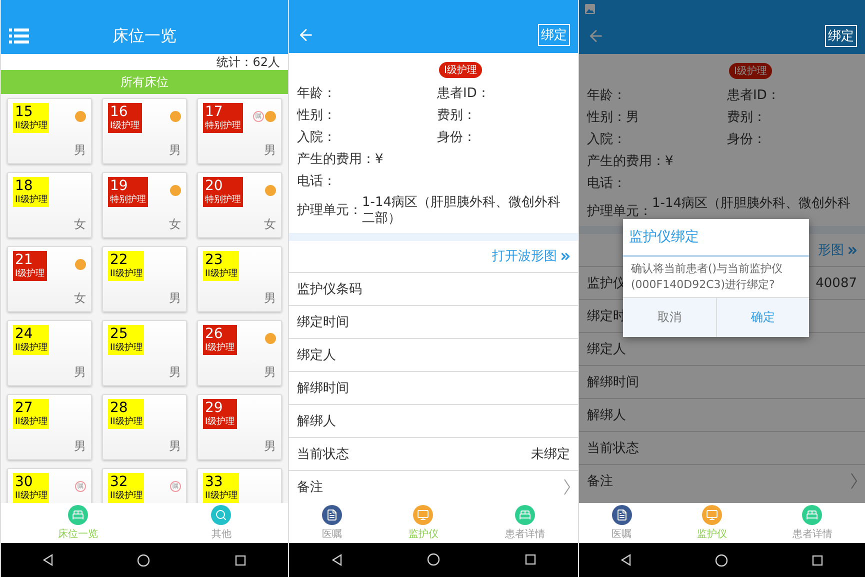  What do you see at coordinates (657, 117) in the screenshot?
I see `info-field: 性别：男` at bounding box center [657, 117].